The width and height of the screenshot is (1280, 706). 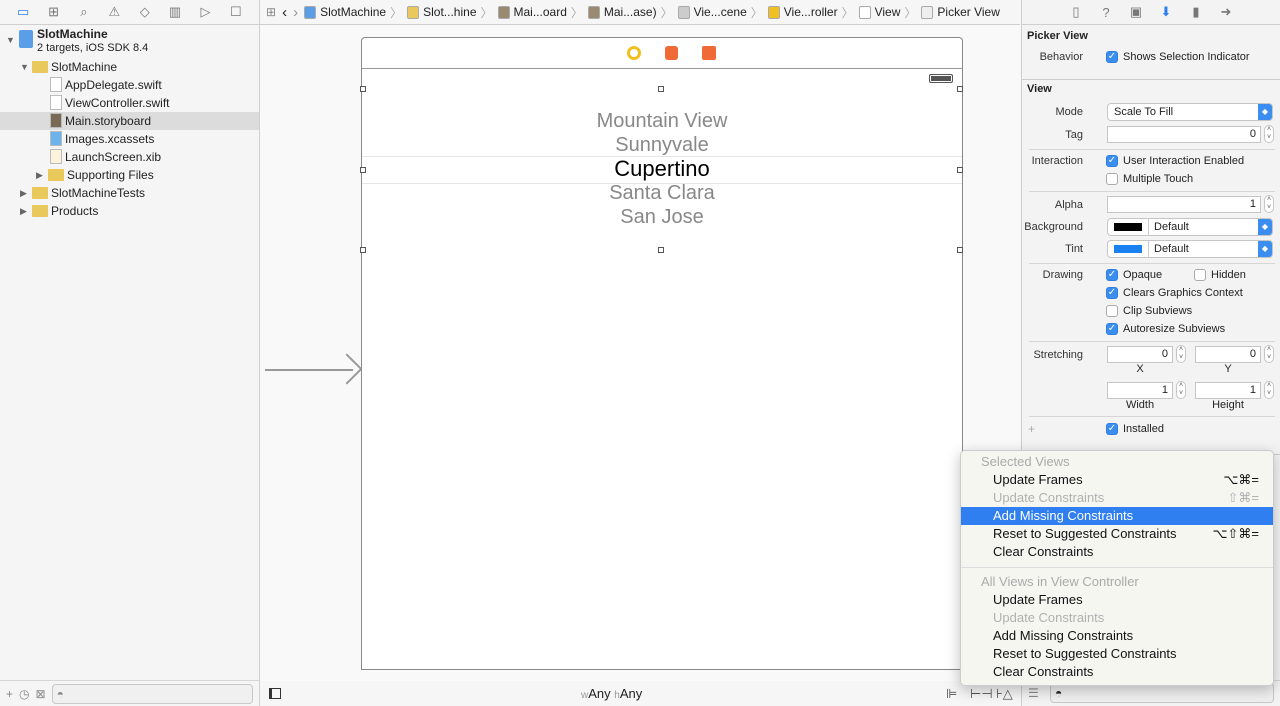 What do you see at coordinates (1181, 390) in the screenshot?
I see `stretch-width-stepper: ˄ ˅` at bounding box center [1181, 390].